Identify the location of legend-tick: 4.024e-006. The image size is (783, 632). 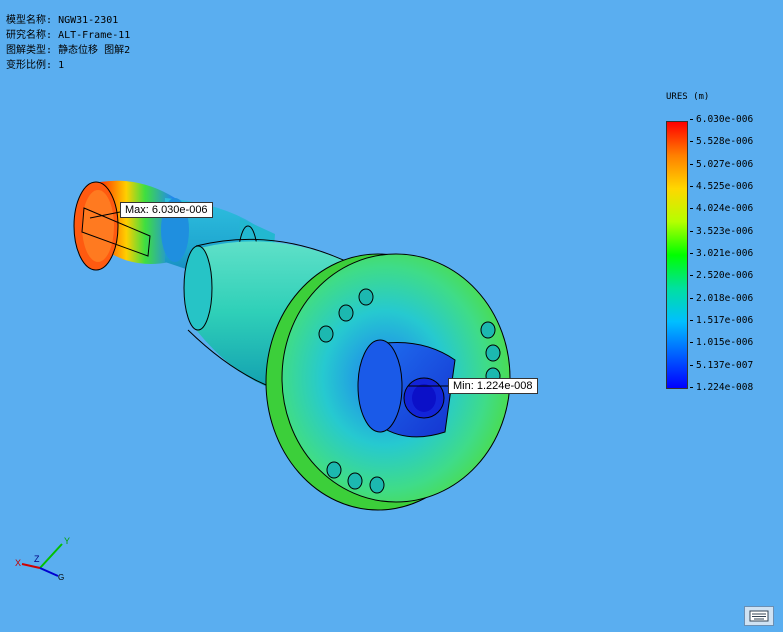
(721, 209).